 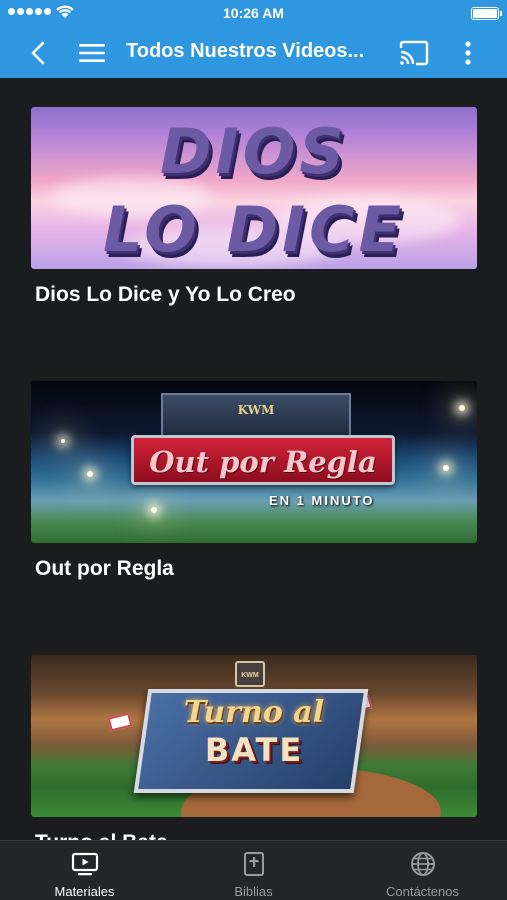 What do you see at coordinates (253, 891) in the screenshot?
I see `tab-label: Biblias` at bounding box center [253, 891].